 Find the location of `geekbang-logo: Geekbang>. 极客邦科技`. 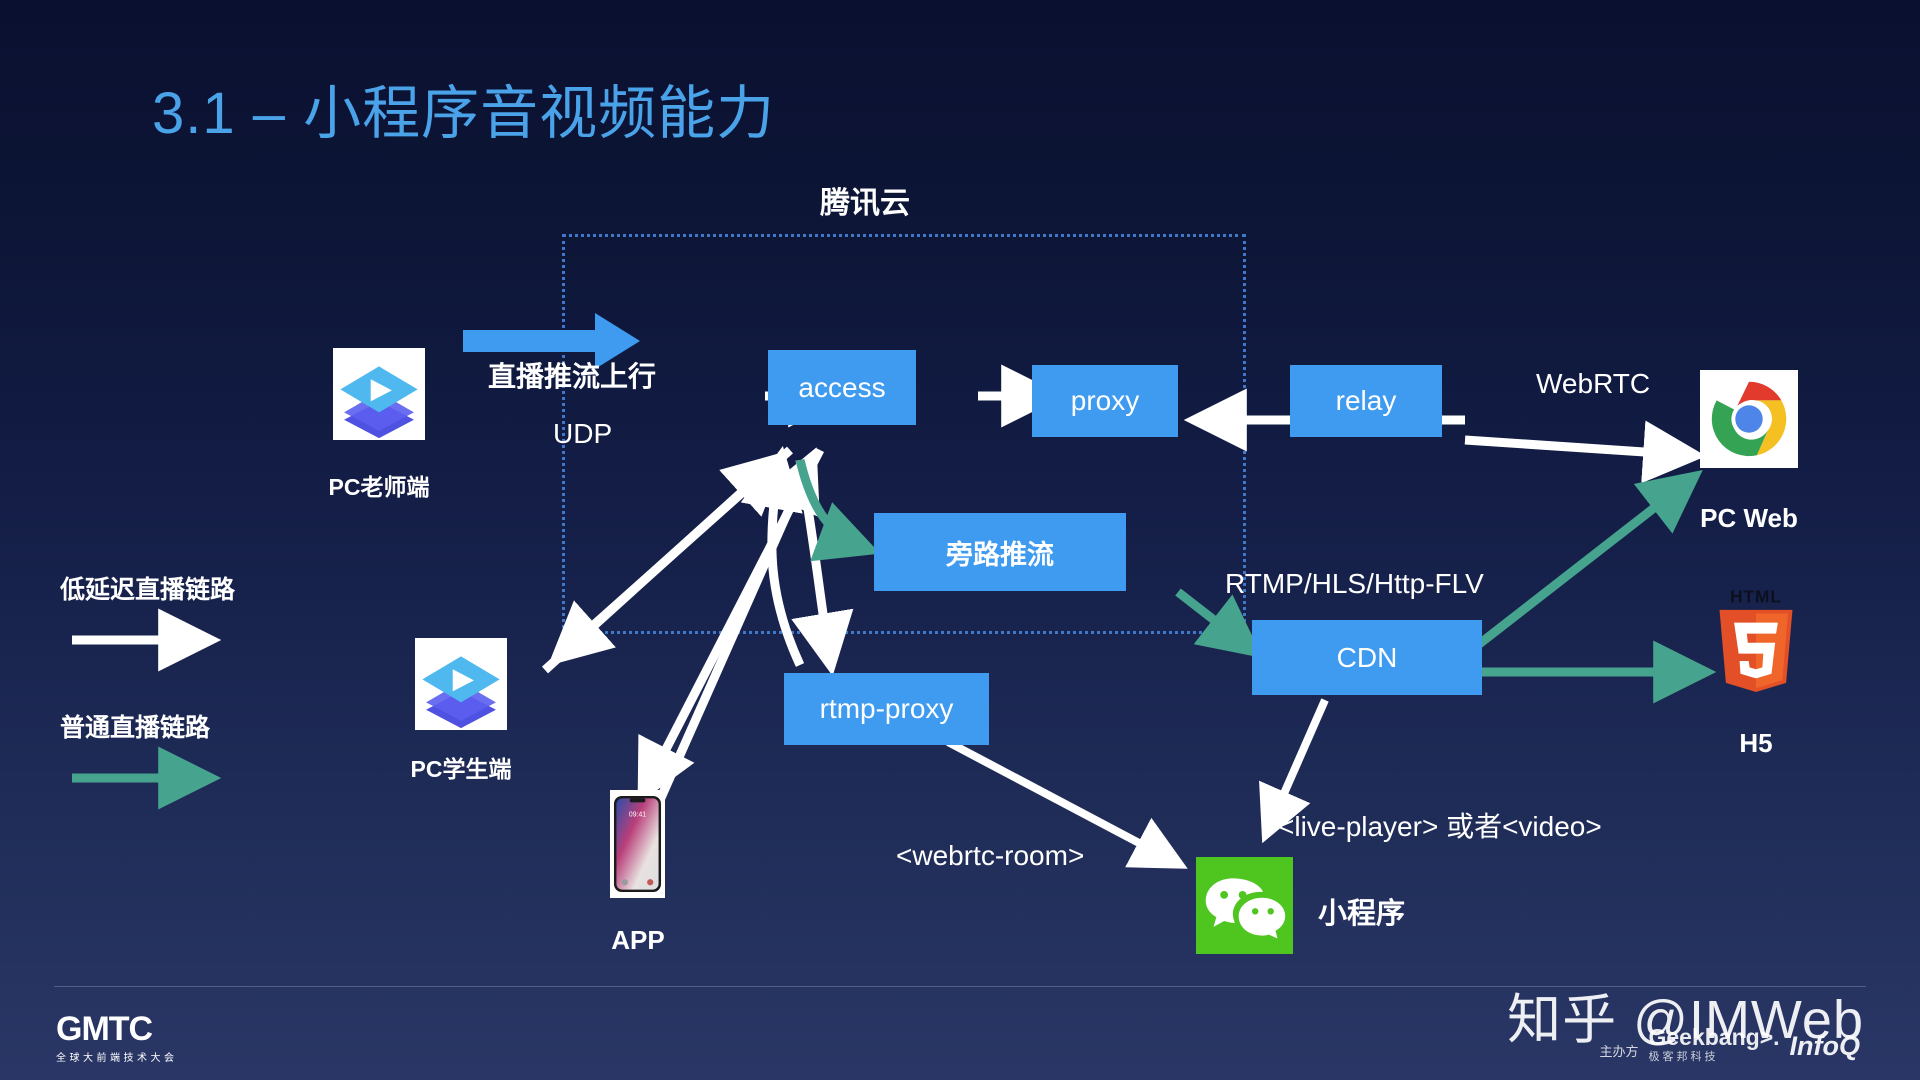

geekbang-logo: Geekbang>. 极客邦科技 is located at coordinates (1713, 1045).